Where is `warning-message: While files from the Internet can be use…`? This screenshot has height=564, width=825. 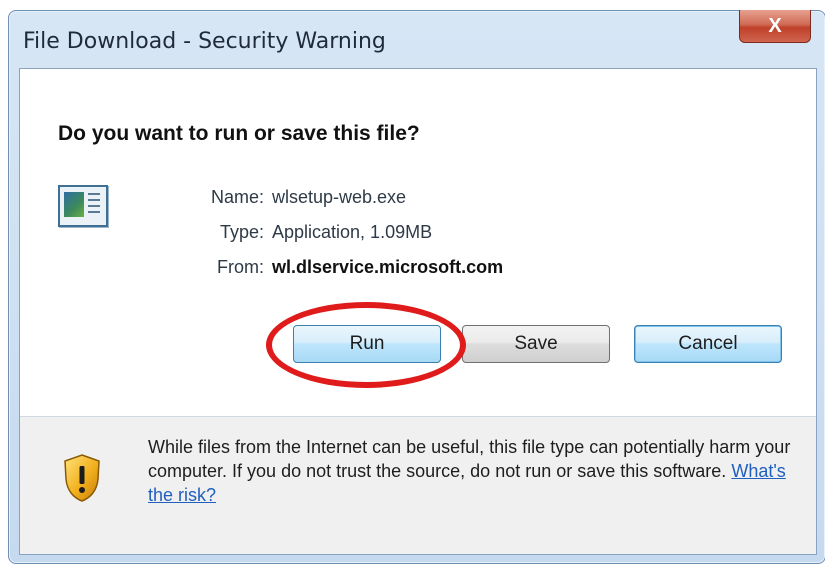
warning-message: While files from the Internet can be use… is located at coordinates (473, 471).